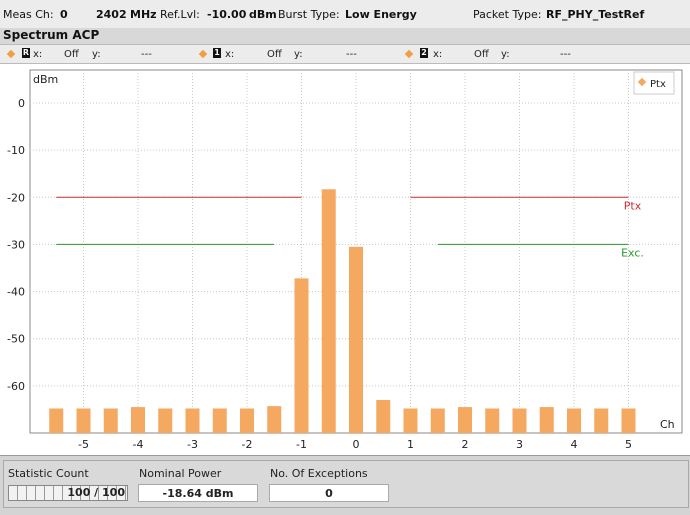 Image resolution: width=690 pixels, height=515 pixels. I want to click on y-tick-label: -30, so click(16, 244).